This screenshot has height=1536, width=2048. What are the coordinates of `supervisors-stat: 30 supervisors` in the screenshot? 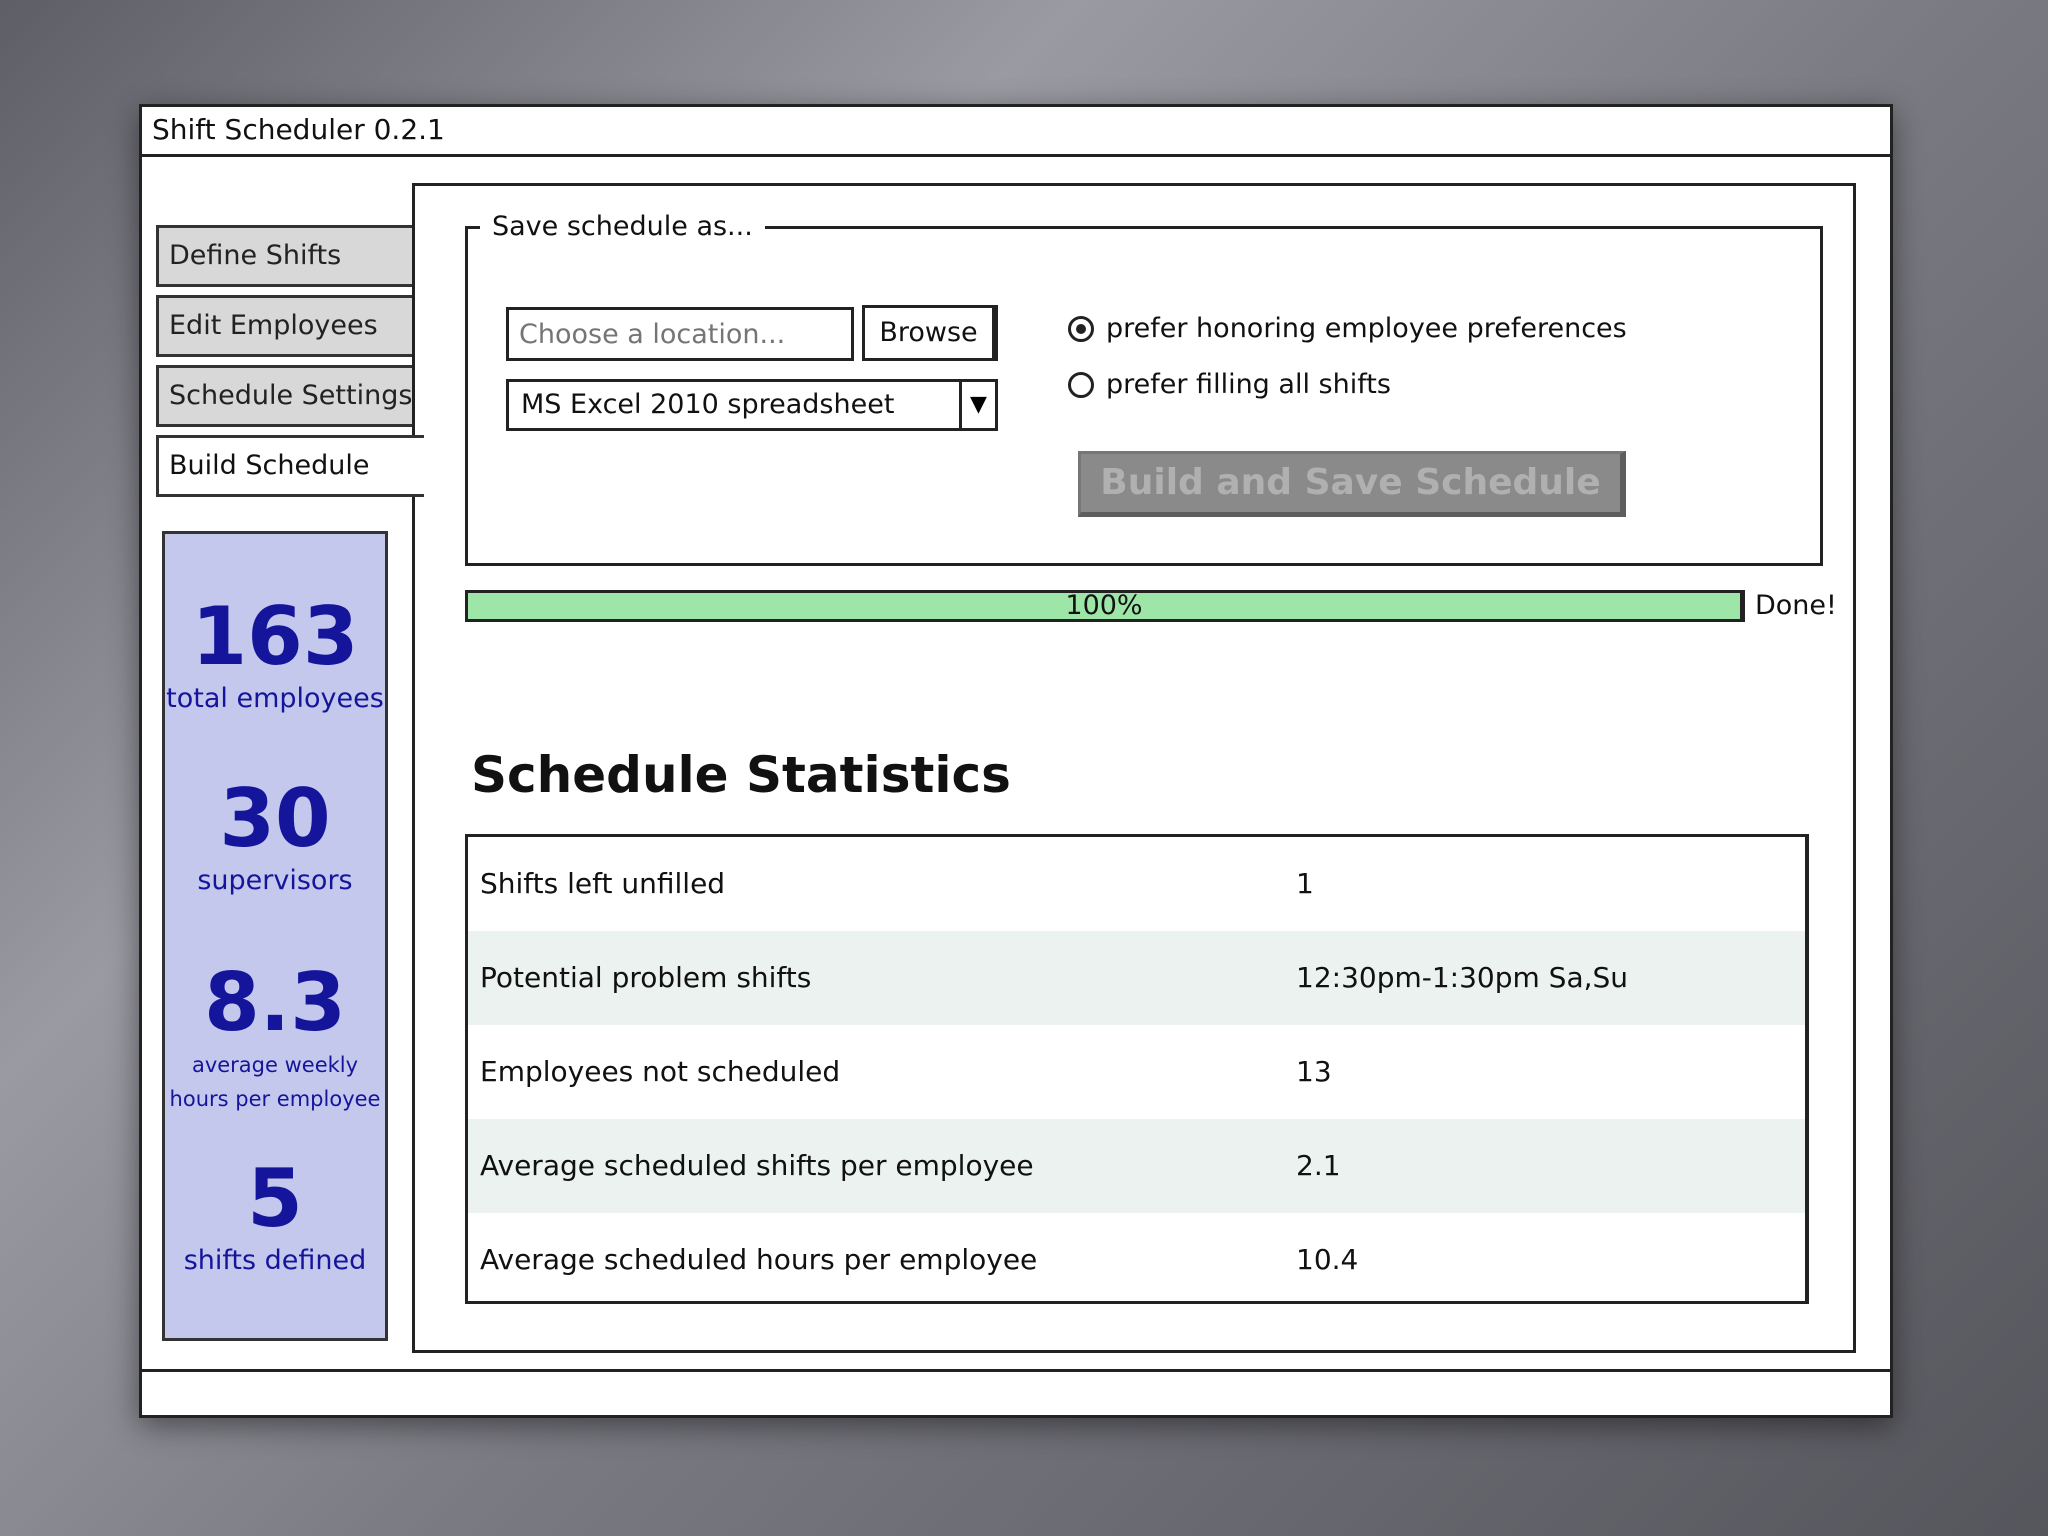 It's located at (275, 836).